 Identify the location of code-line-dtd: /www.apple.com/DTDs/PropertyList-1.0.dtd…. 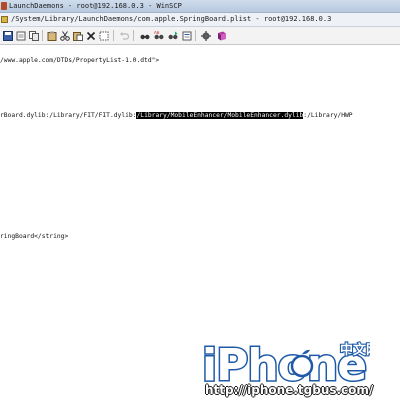
(80, 60).